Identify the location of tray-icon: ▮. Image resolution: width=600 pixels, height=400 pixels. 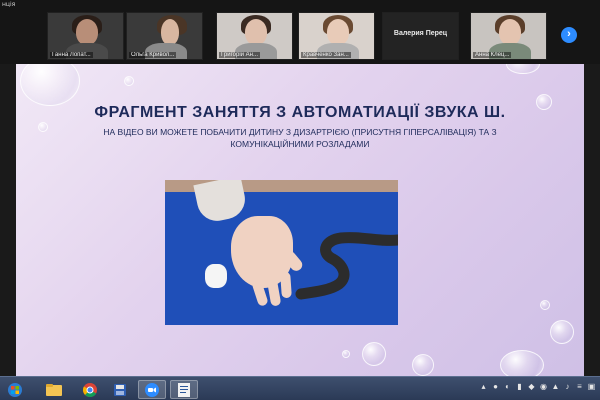
(519, 386).